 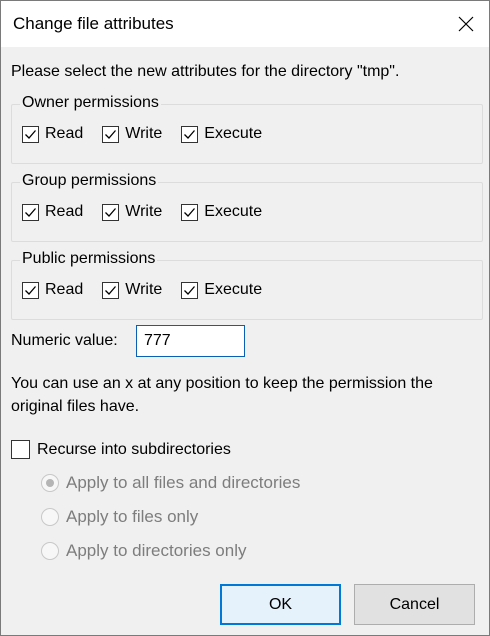 I want to click on radio-apply-all: Apply to all files and directories, so click(x=170, y=483).